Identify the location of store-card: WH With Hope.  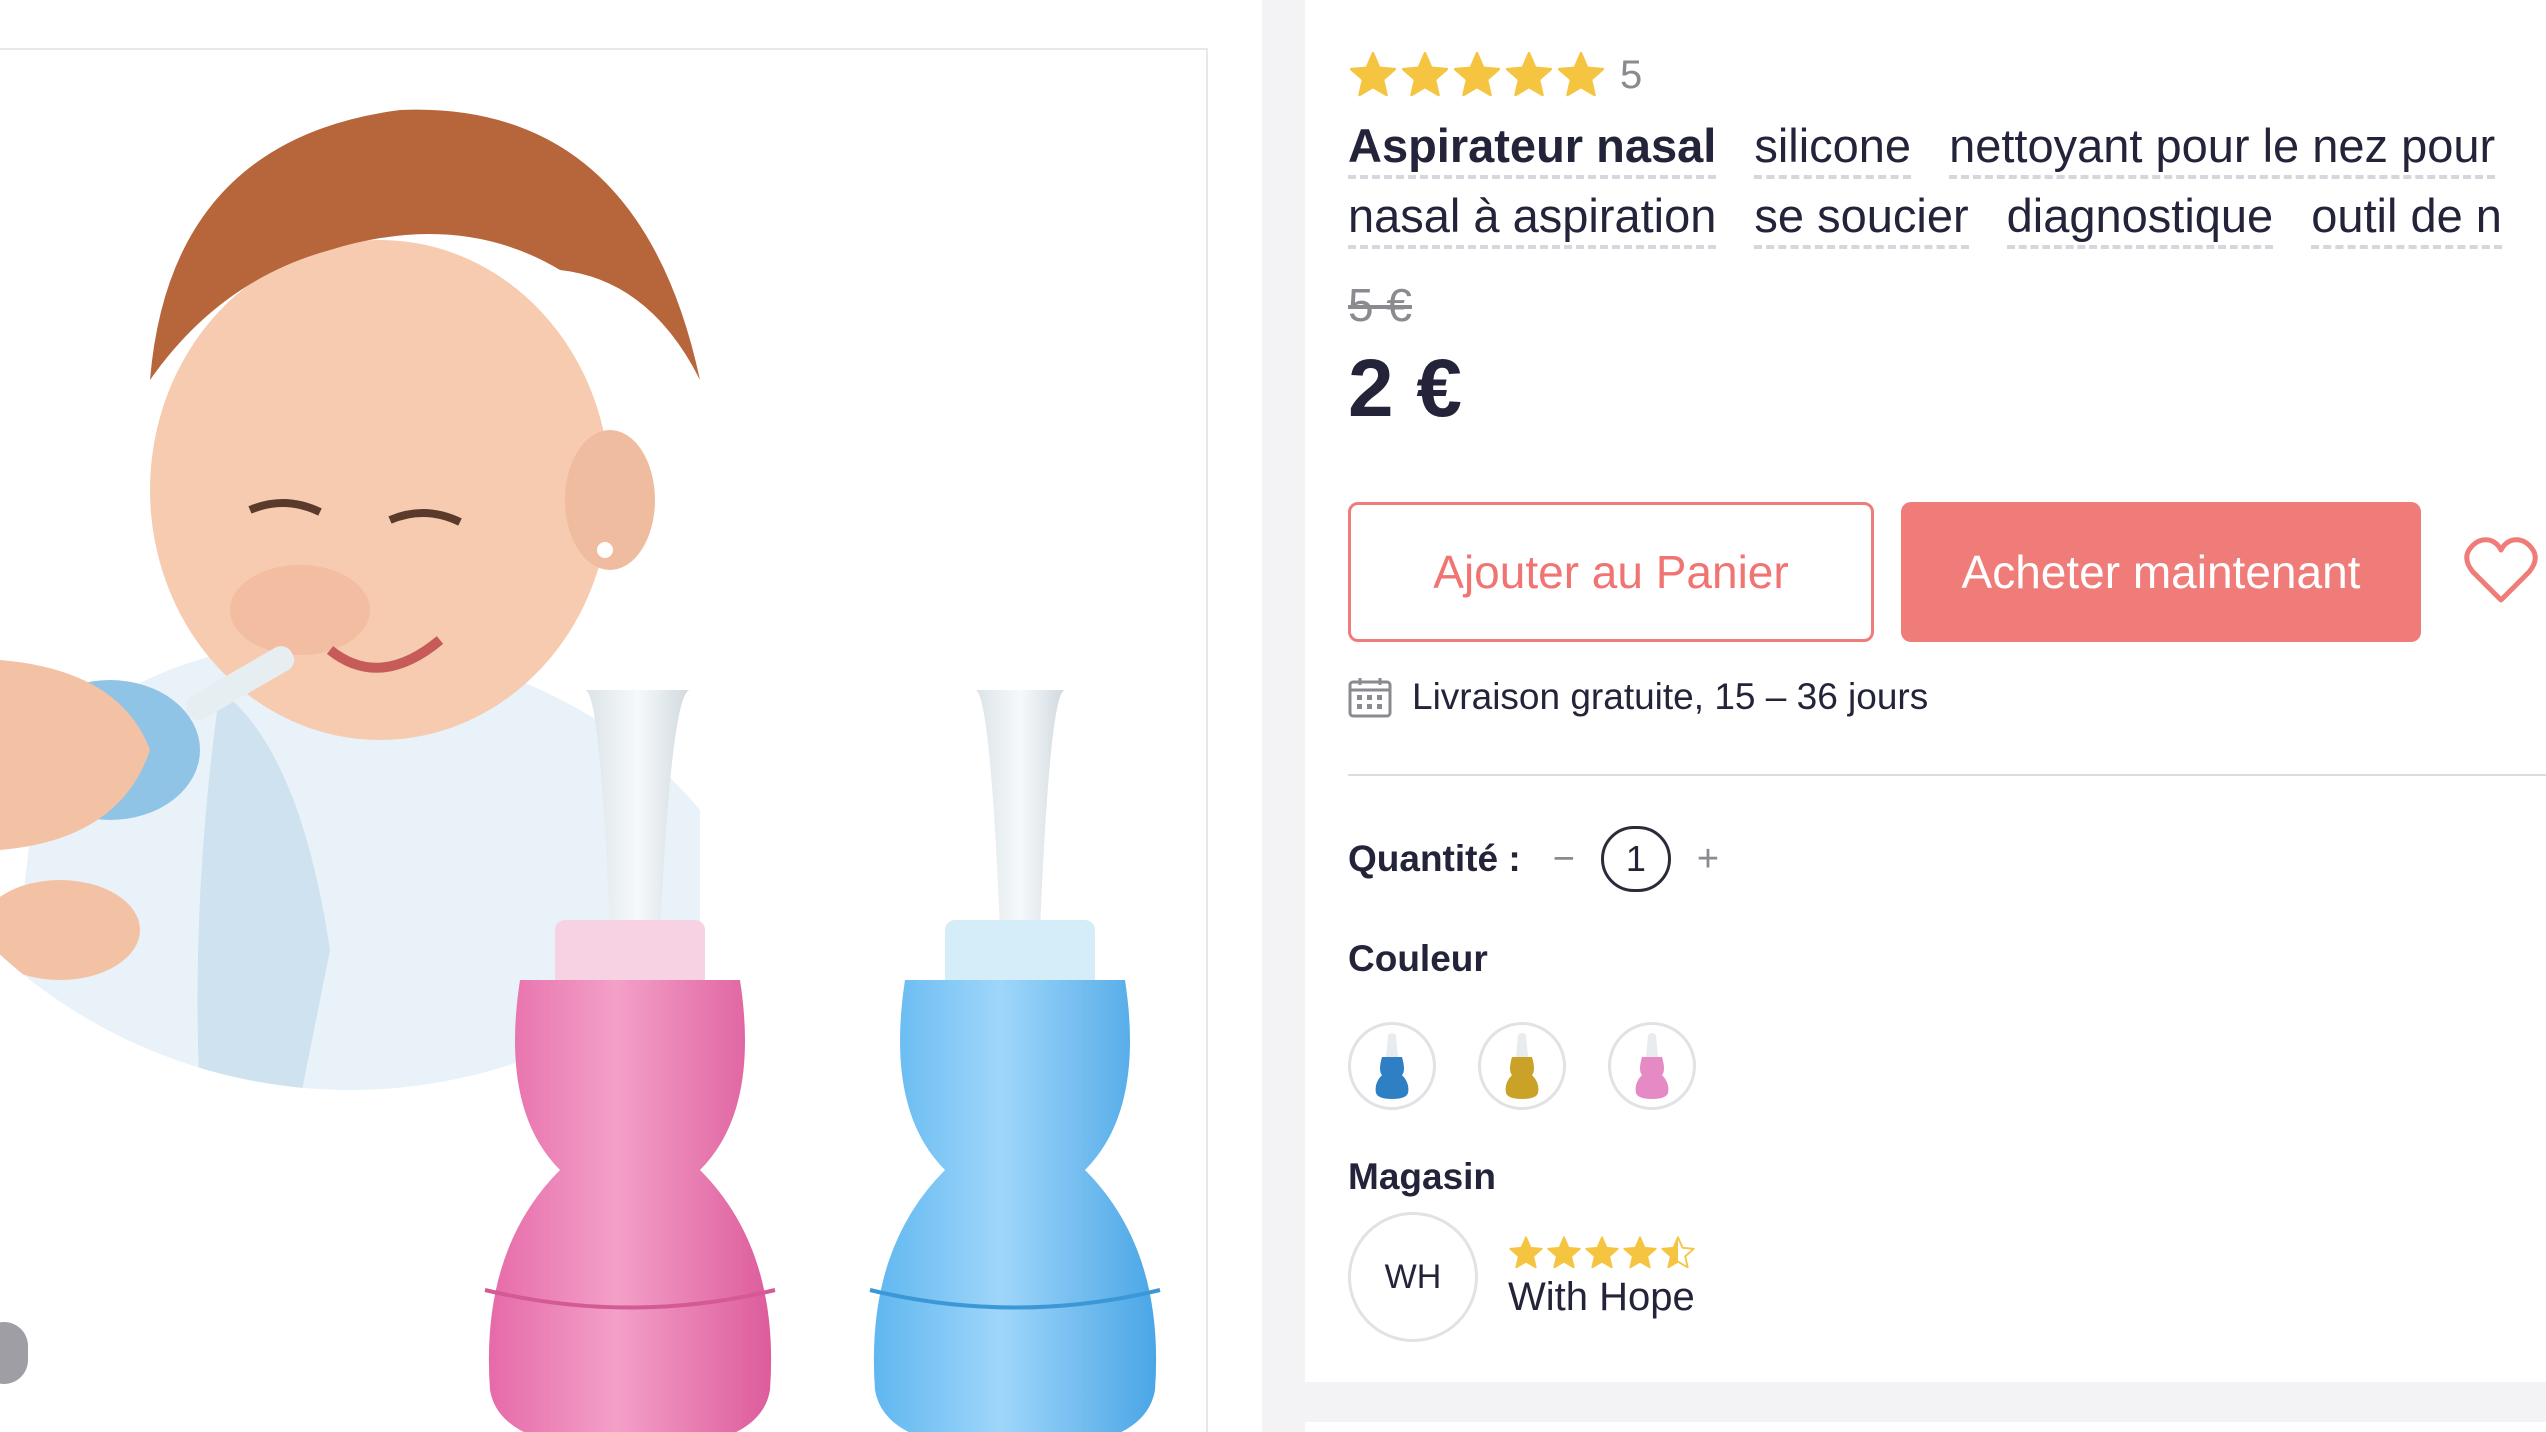
(1522, 1277).